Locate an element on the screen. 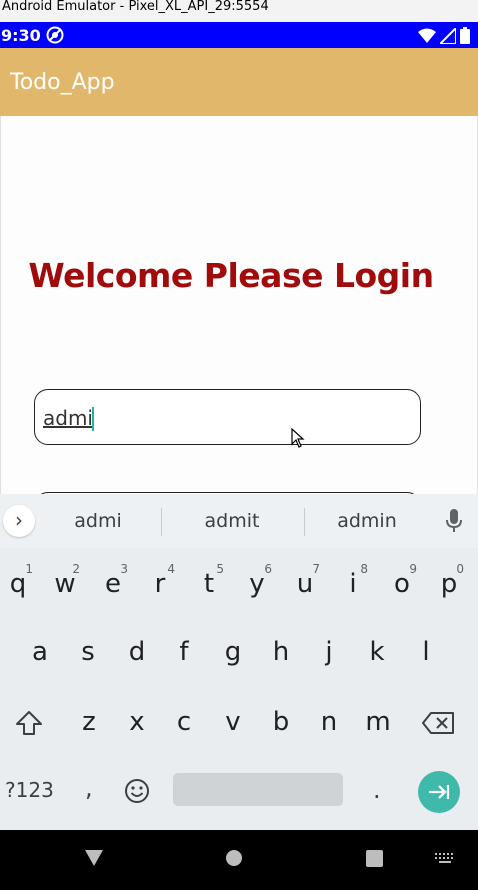 The image size is (478, 890). key-n: n is located at coordinates (329, 722).